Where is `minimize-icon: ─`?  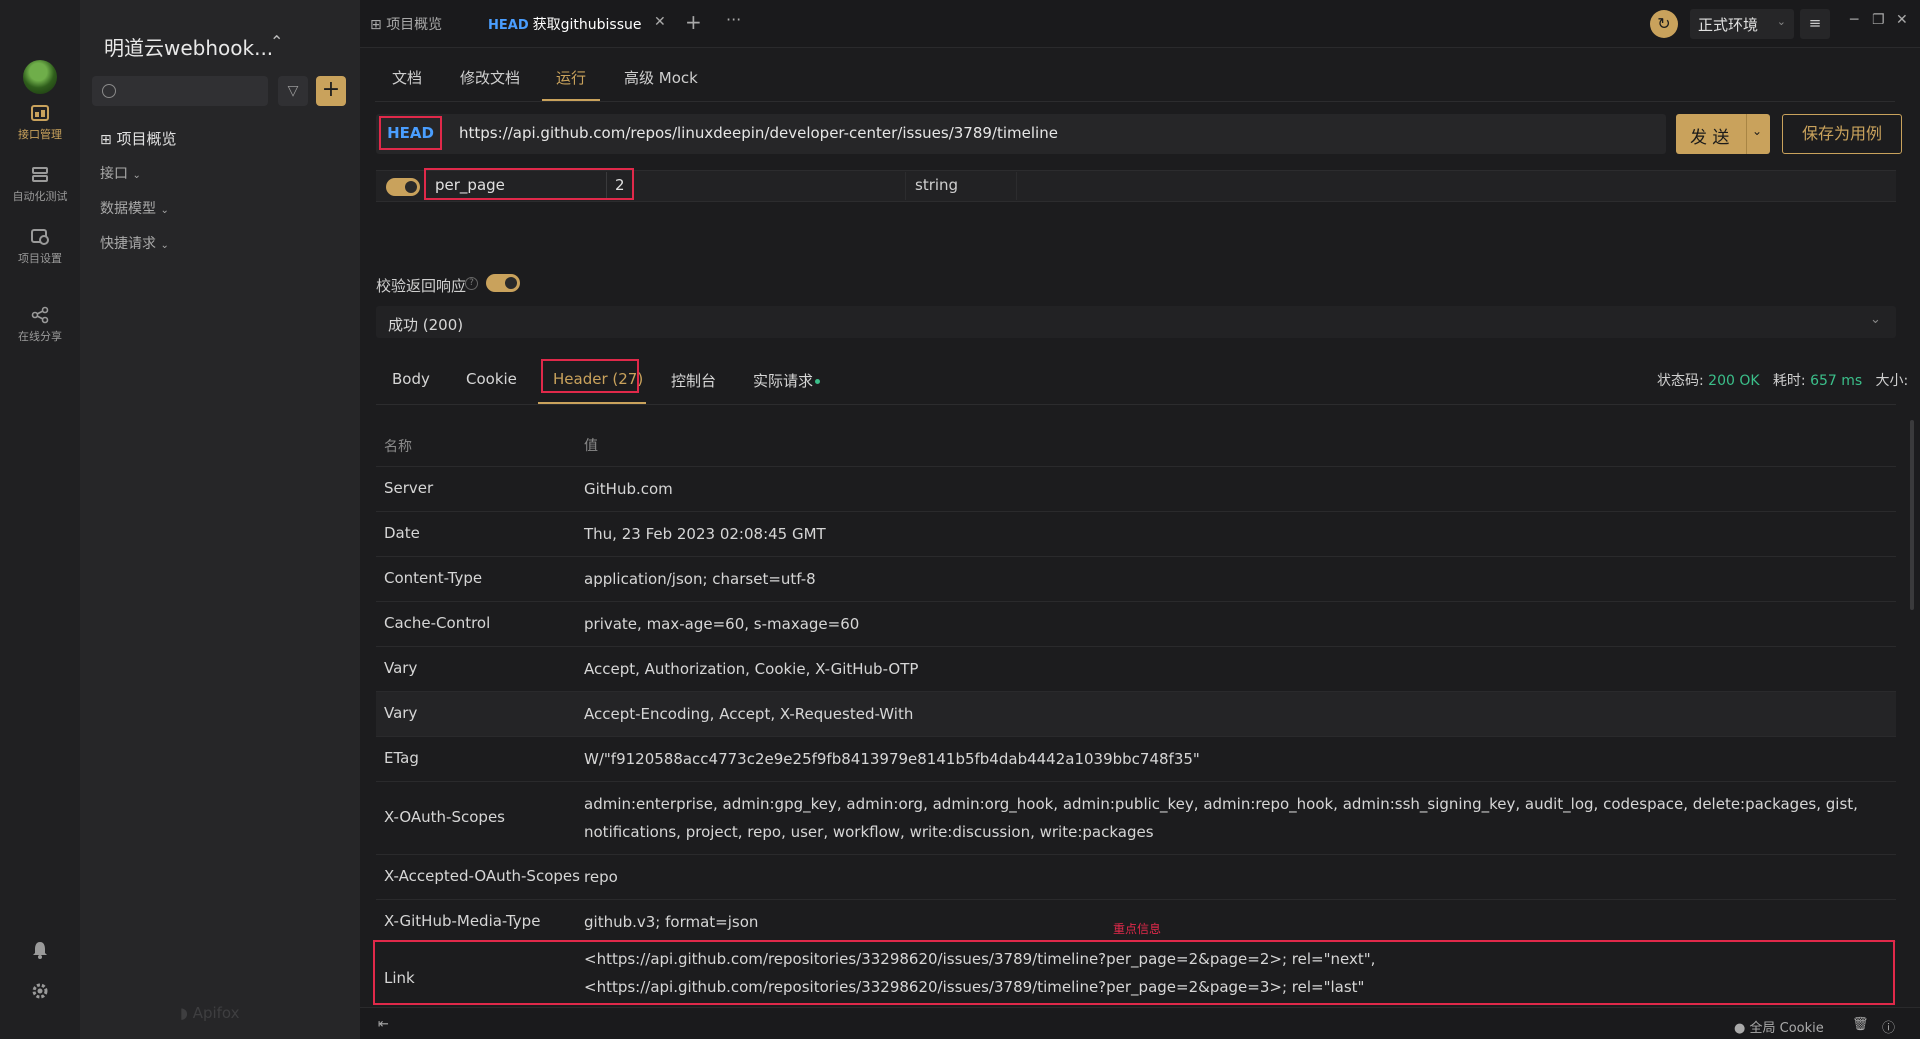
minimize-icon: ─ is located at coordinates (1854, 20).